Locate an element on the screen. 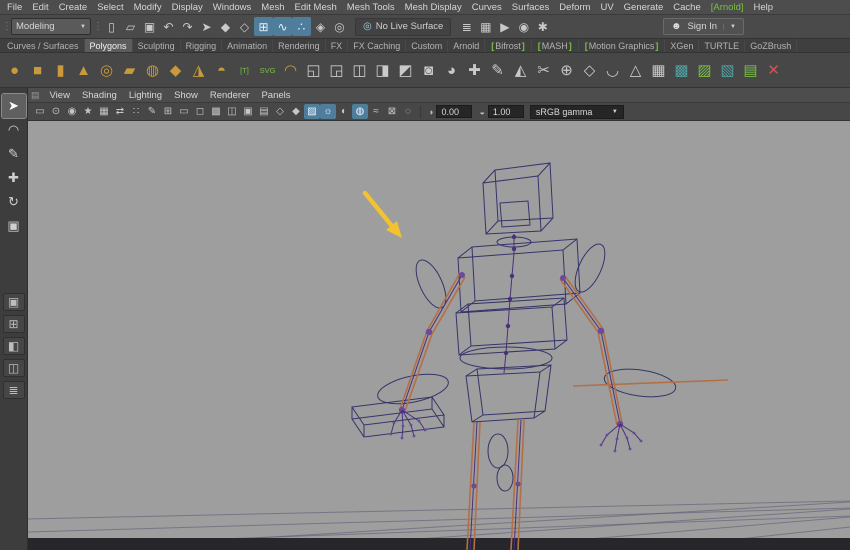  exposure-field: 0.00 is located at coordinates (454, 111).